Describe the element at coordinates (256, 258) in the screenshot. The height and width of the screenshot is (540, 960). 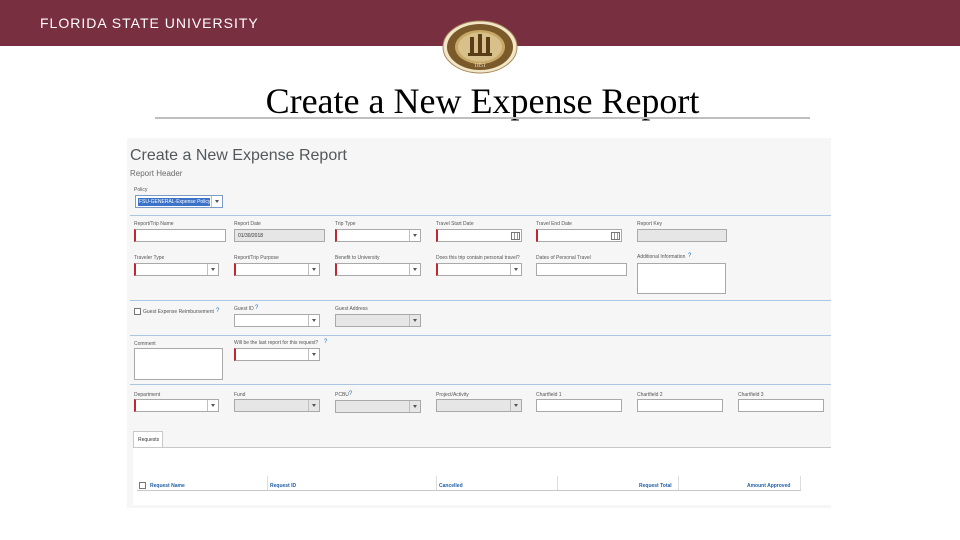
I see `trip-purpose-label: Report/Trip Purpose` at that location.